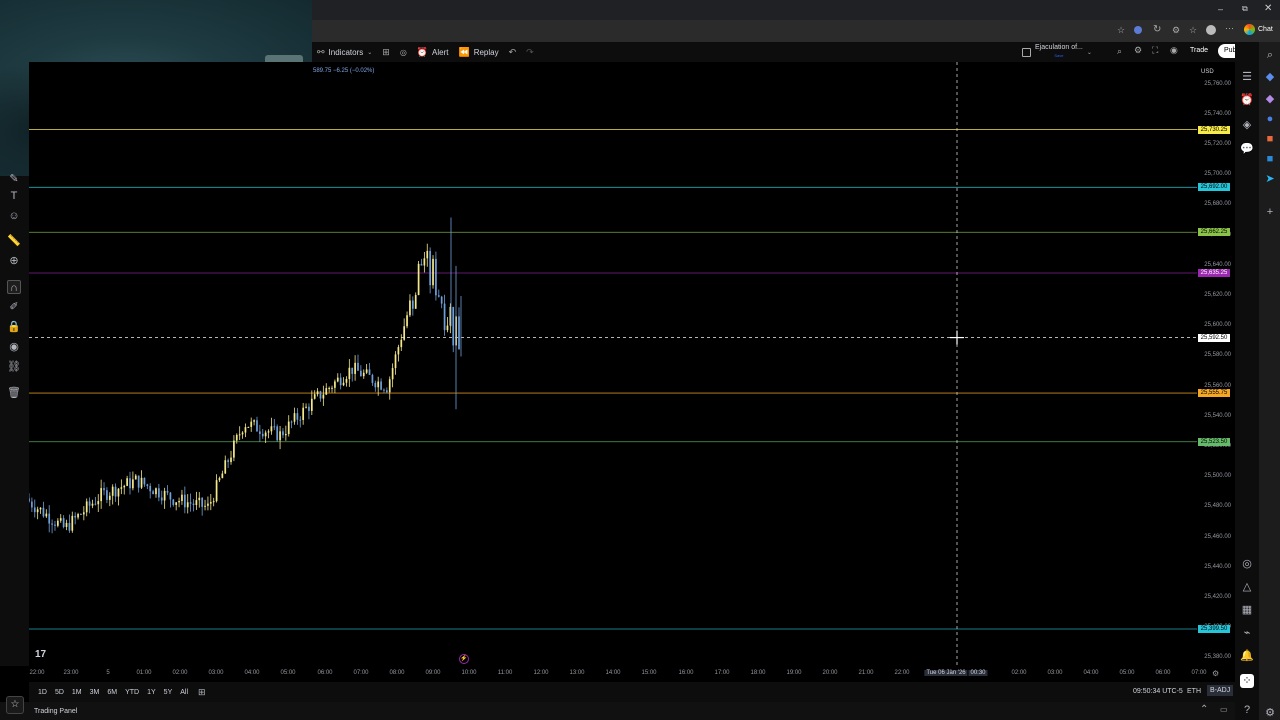 This screenshot has width=1280, height=720. I want to click on range-button-5y: 5Y, so click(168, 692).